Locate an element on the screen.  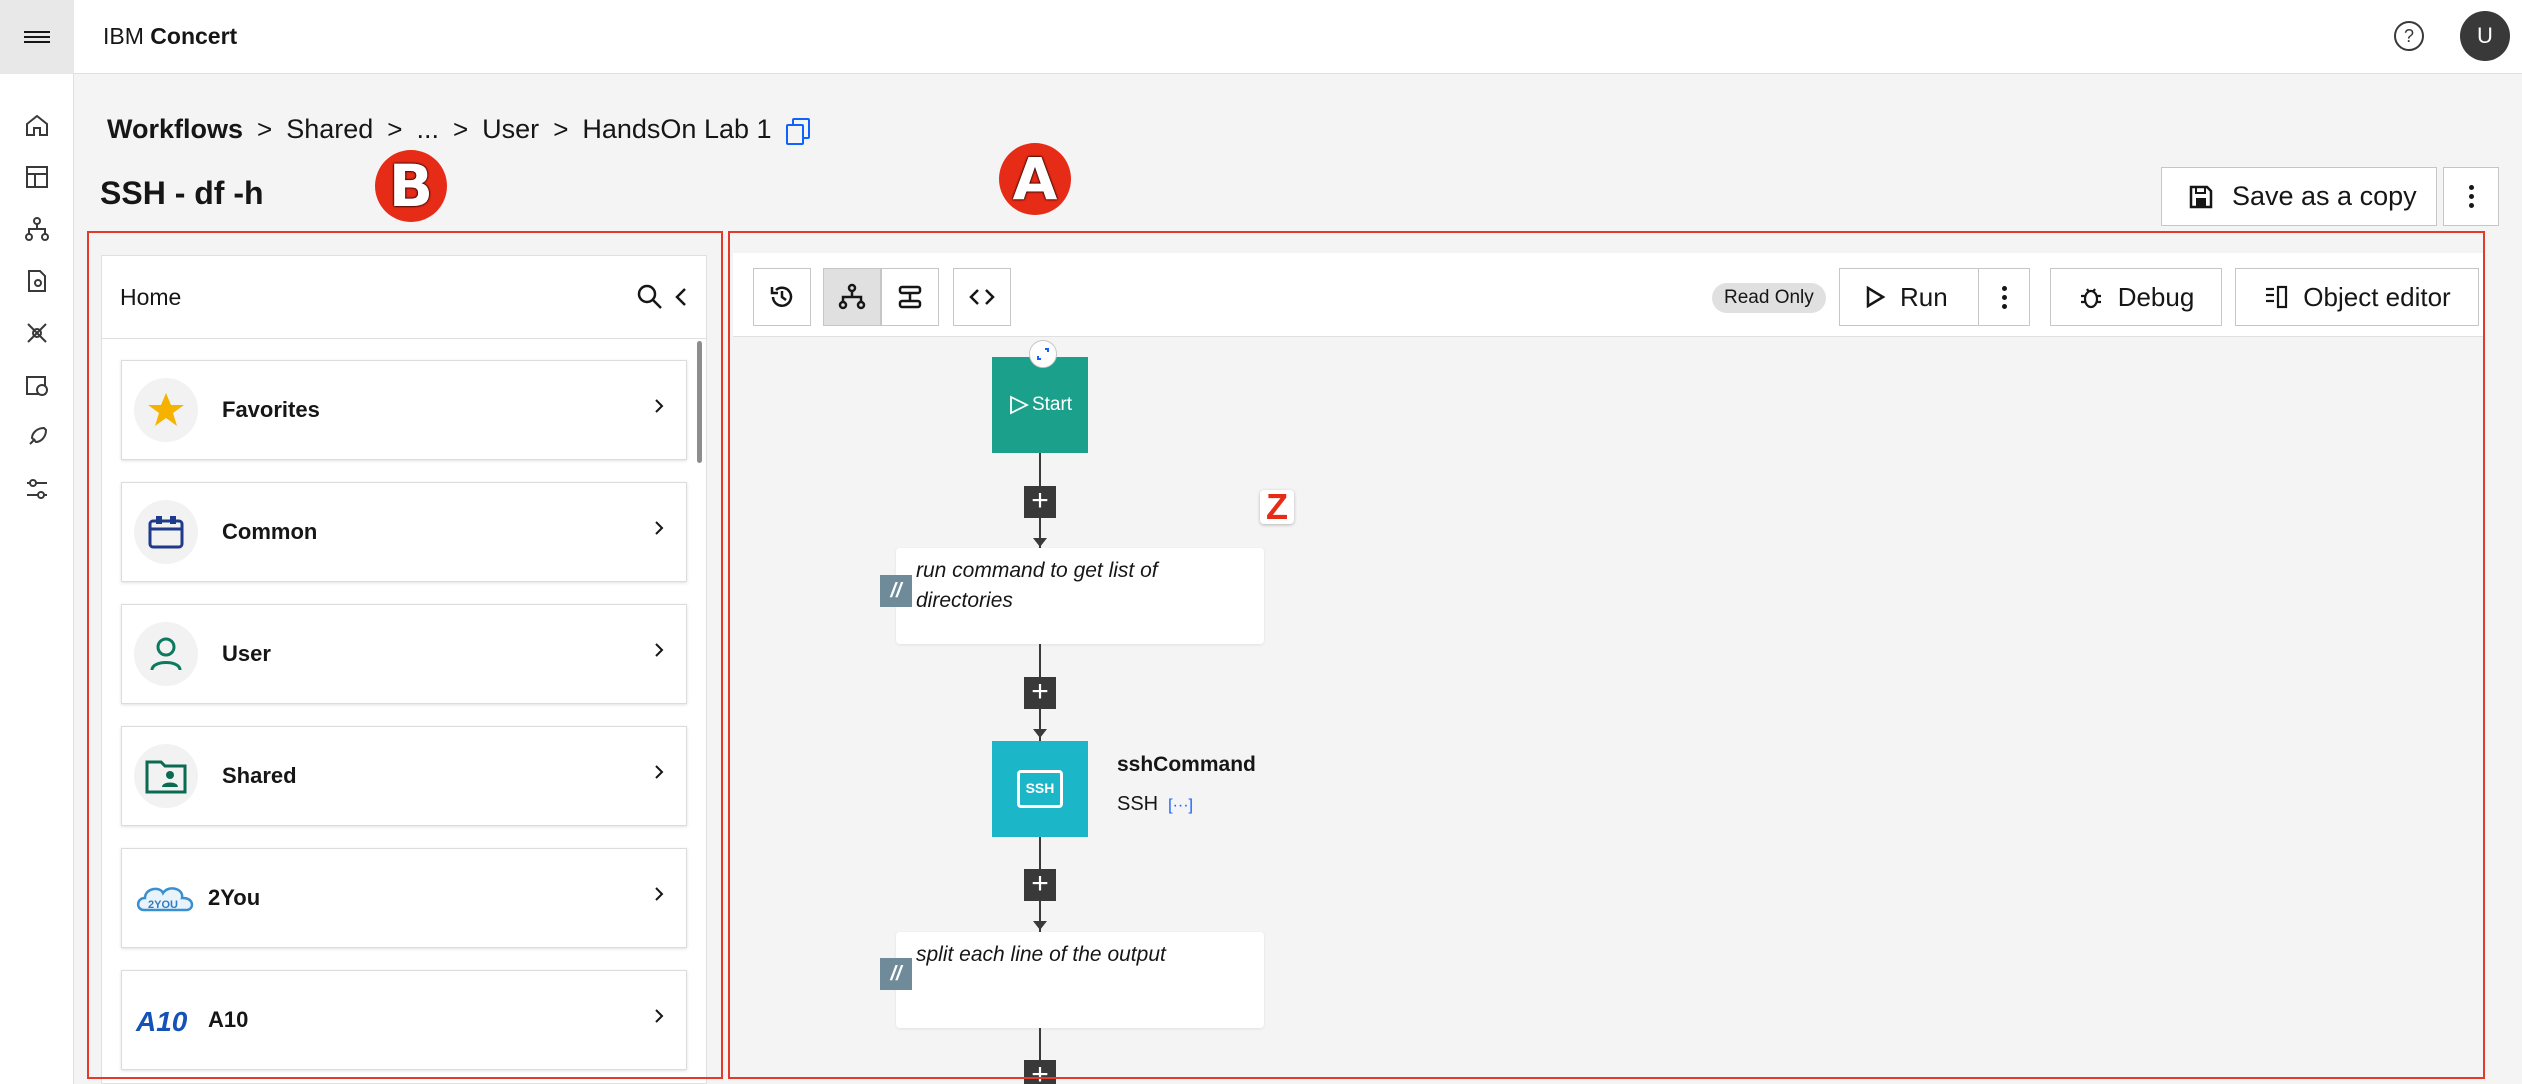
top-header: IBM Concert ? U is located at coordinates (1261, 37).